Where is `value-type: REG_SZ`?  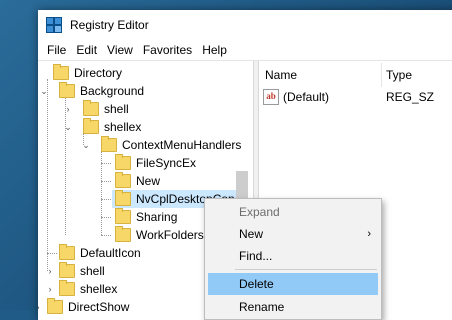
value-type: REG_SZ is located at coordinates (410, 97).